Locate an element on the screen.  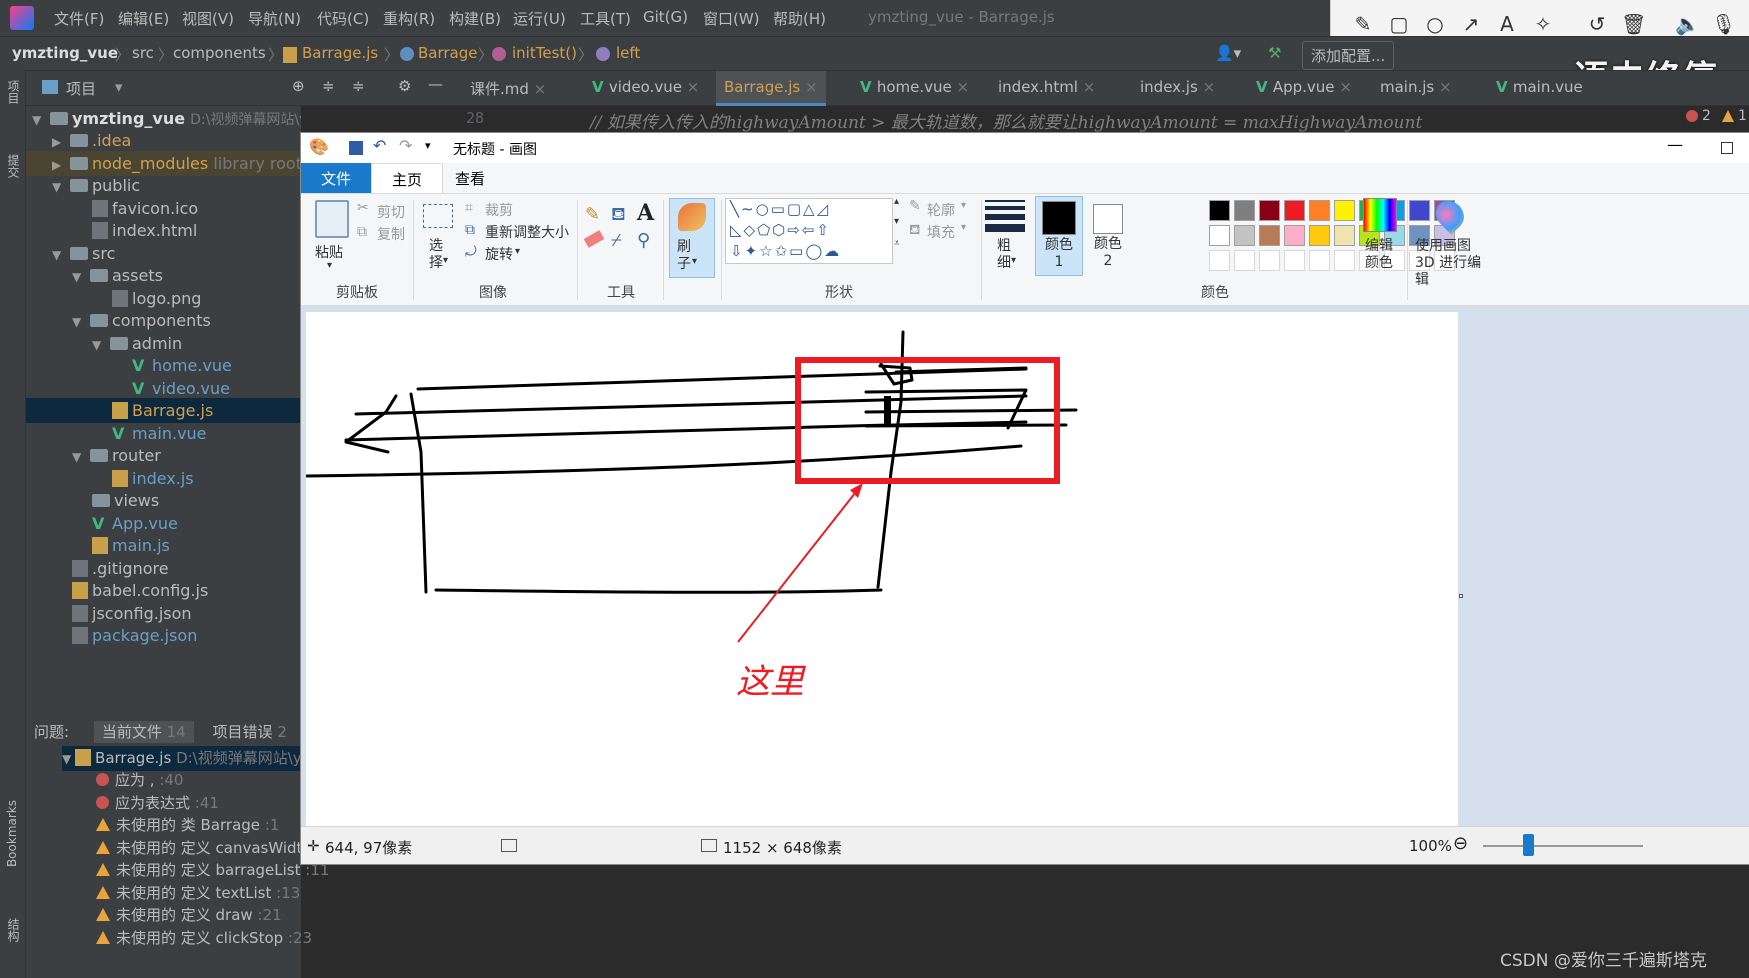
tree-node-babel-config: babel.config.js is located at coordinates (140, 590).